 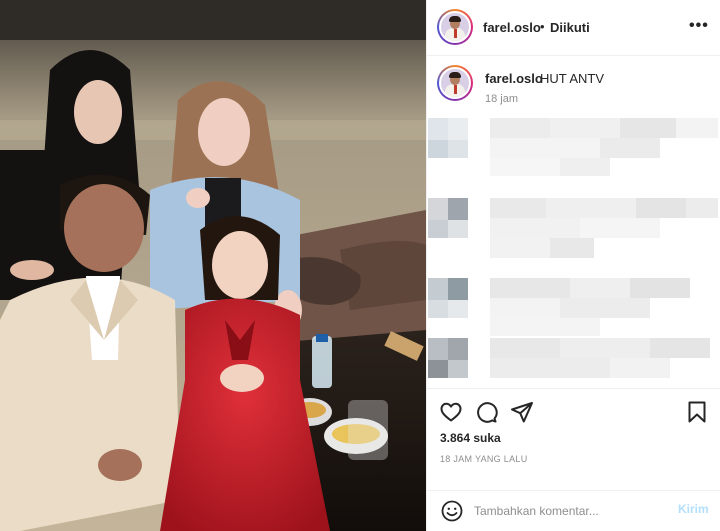 What do you see at coordinates (452, 511) in the screenshot?
I see `emoji-icon` at bounding box center [452, 511].